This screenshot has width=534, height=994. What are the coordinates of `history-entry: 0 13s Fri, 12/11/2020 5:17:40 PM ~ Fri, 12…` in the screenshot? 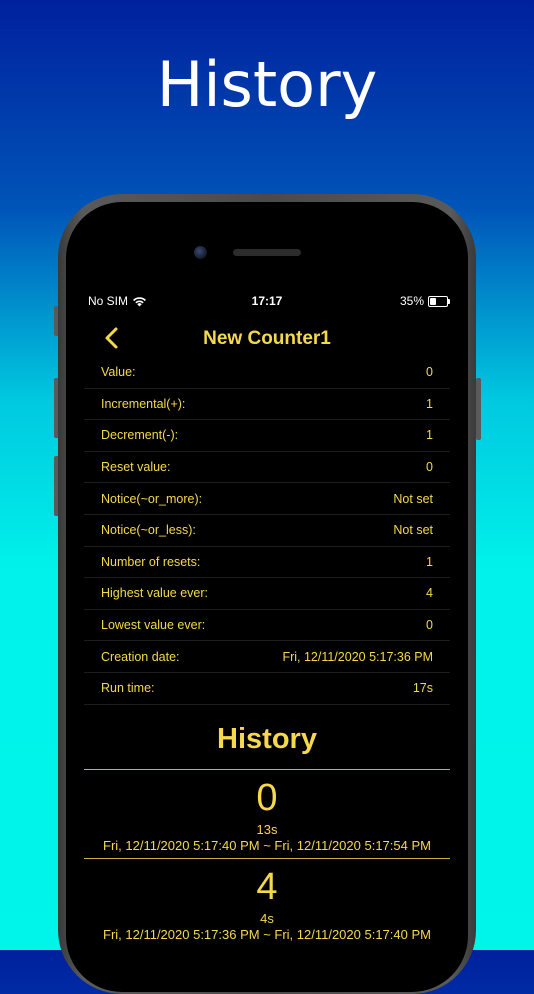 It's located at (267, 813).